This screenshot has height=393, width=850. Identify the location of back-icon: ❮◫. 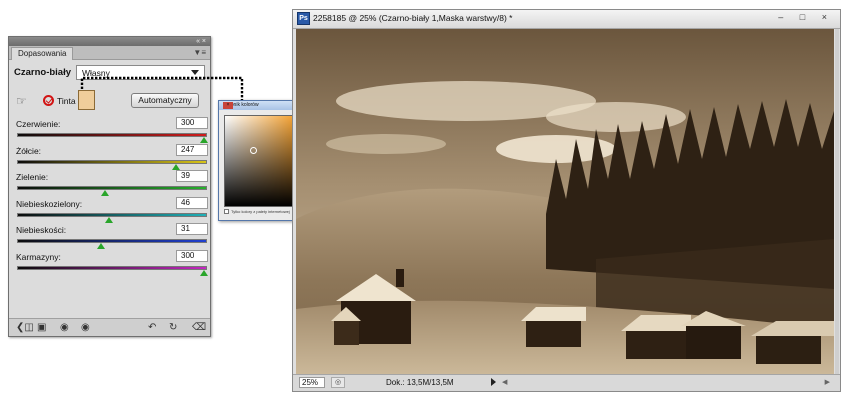
(25, 327).